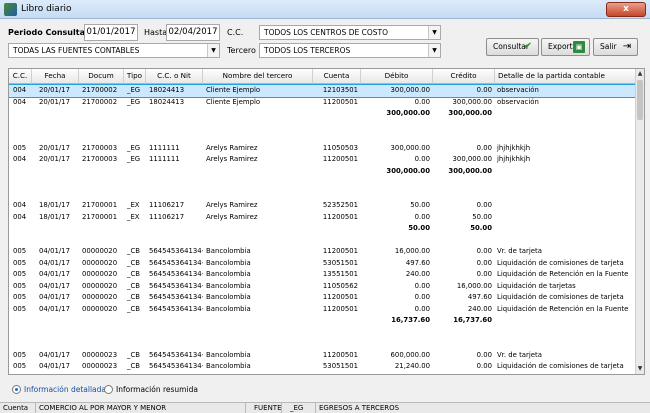 The height and width of the screenshot is (413, 650). Describe the element at coordinates (410, 320) in the screenshot. I see `cell-debito: 16,737.60` at that location.